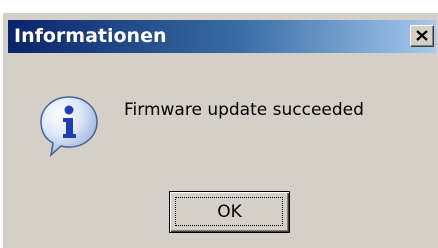  Describe the element at coordinates (222, 36) in the screenshot. I see `title-bar: Informationen` at that location.